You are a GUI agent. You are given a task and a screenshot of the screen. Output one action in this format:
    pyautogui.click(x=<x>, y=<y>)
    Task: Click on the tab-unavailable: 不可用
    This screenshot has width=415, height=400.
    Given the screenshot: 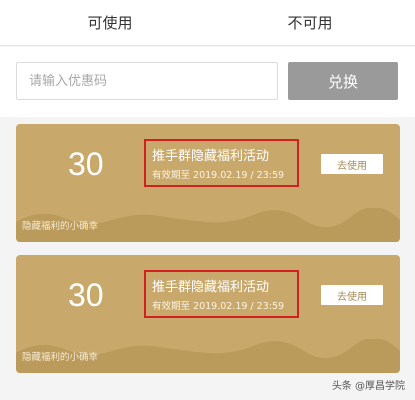 What is the action you would take?
    pyautogui.click(x=310, y=23)
    